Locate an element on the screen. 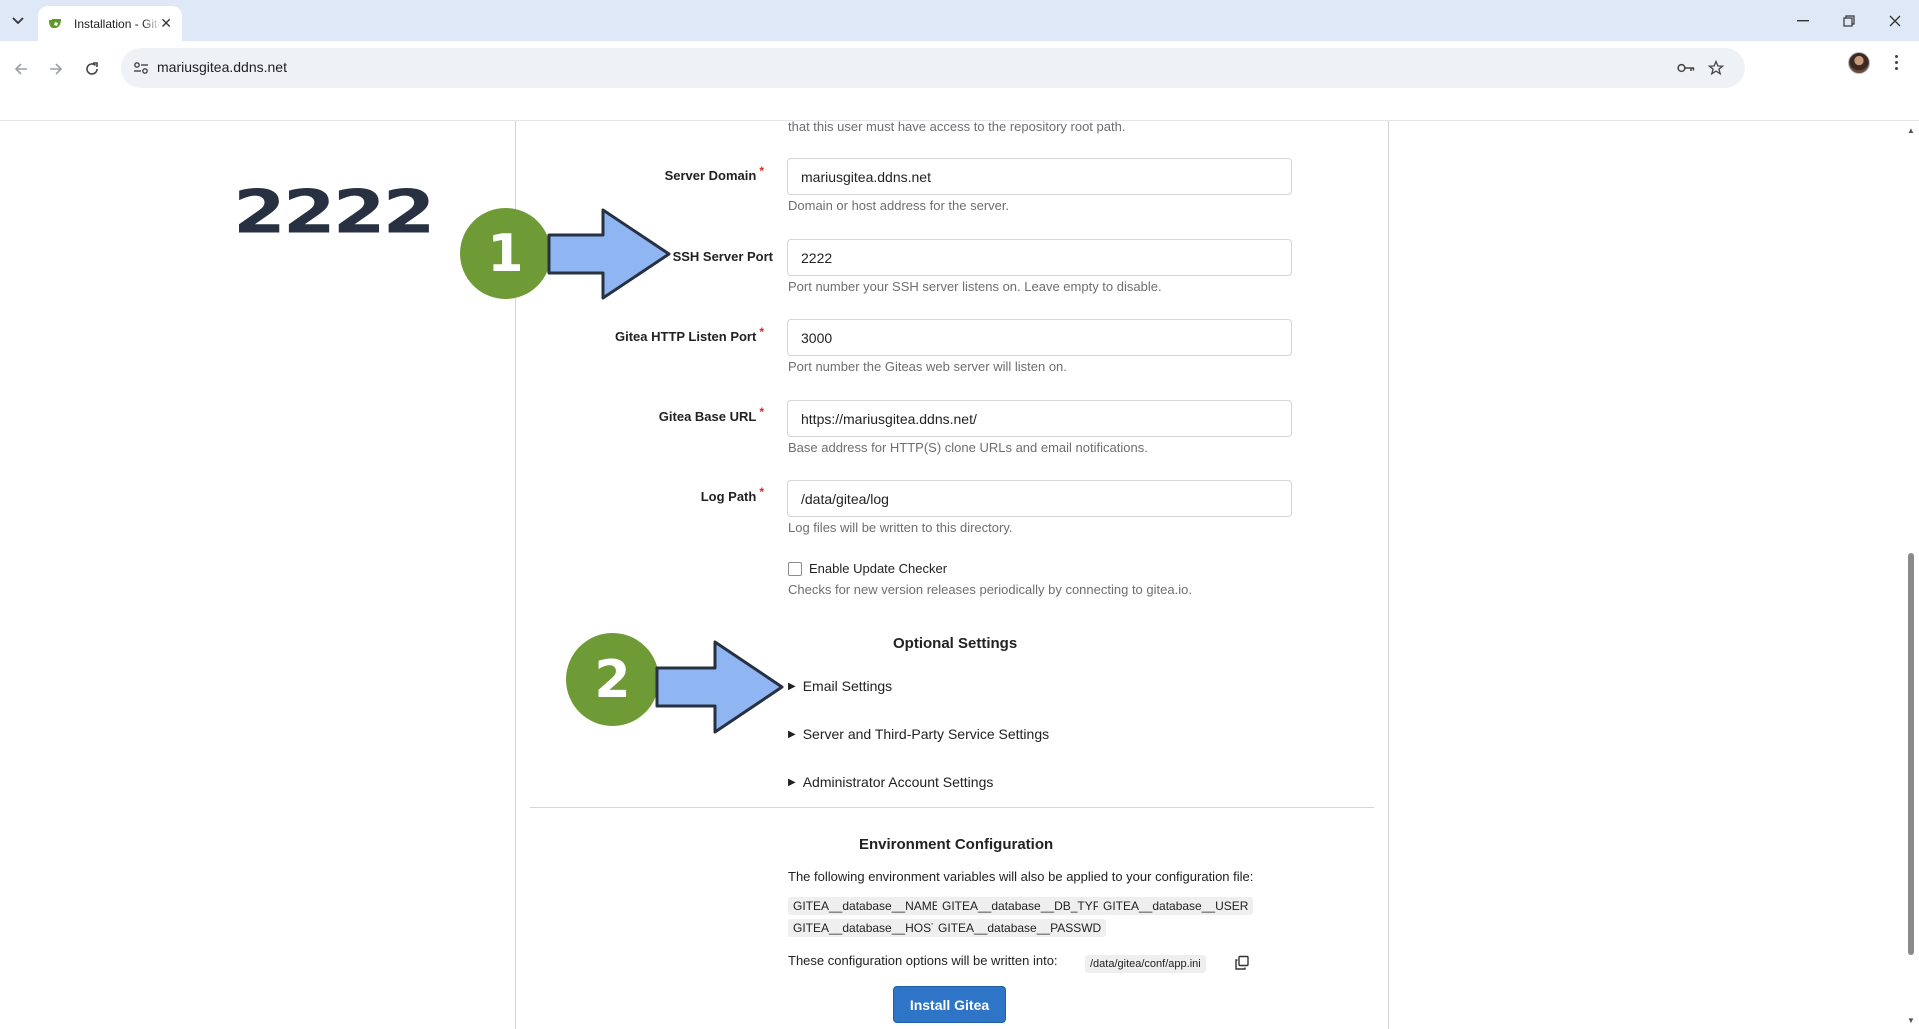  annotation-badge-1: 1 is located at coordinates (505, 253).